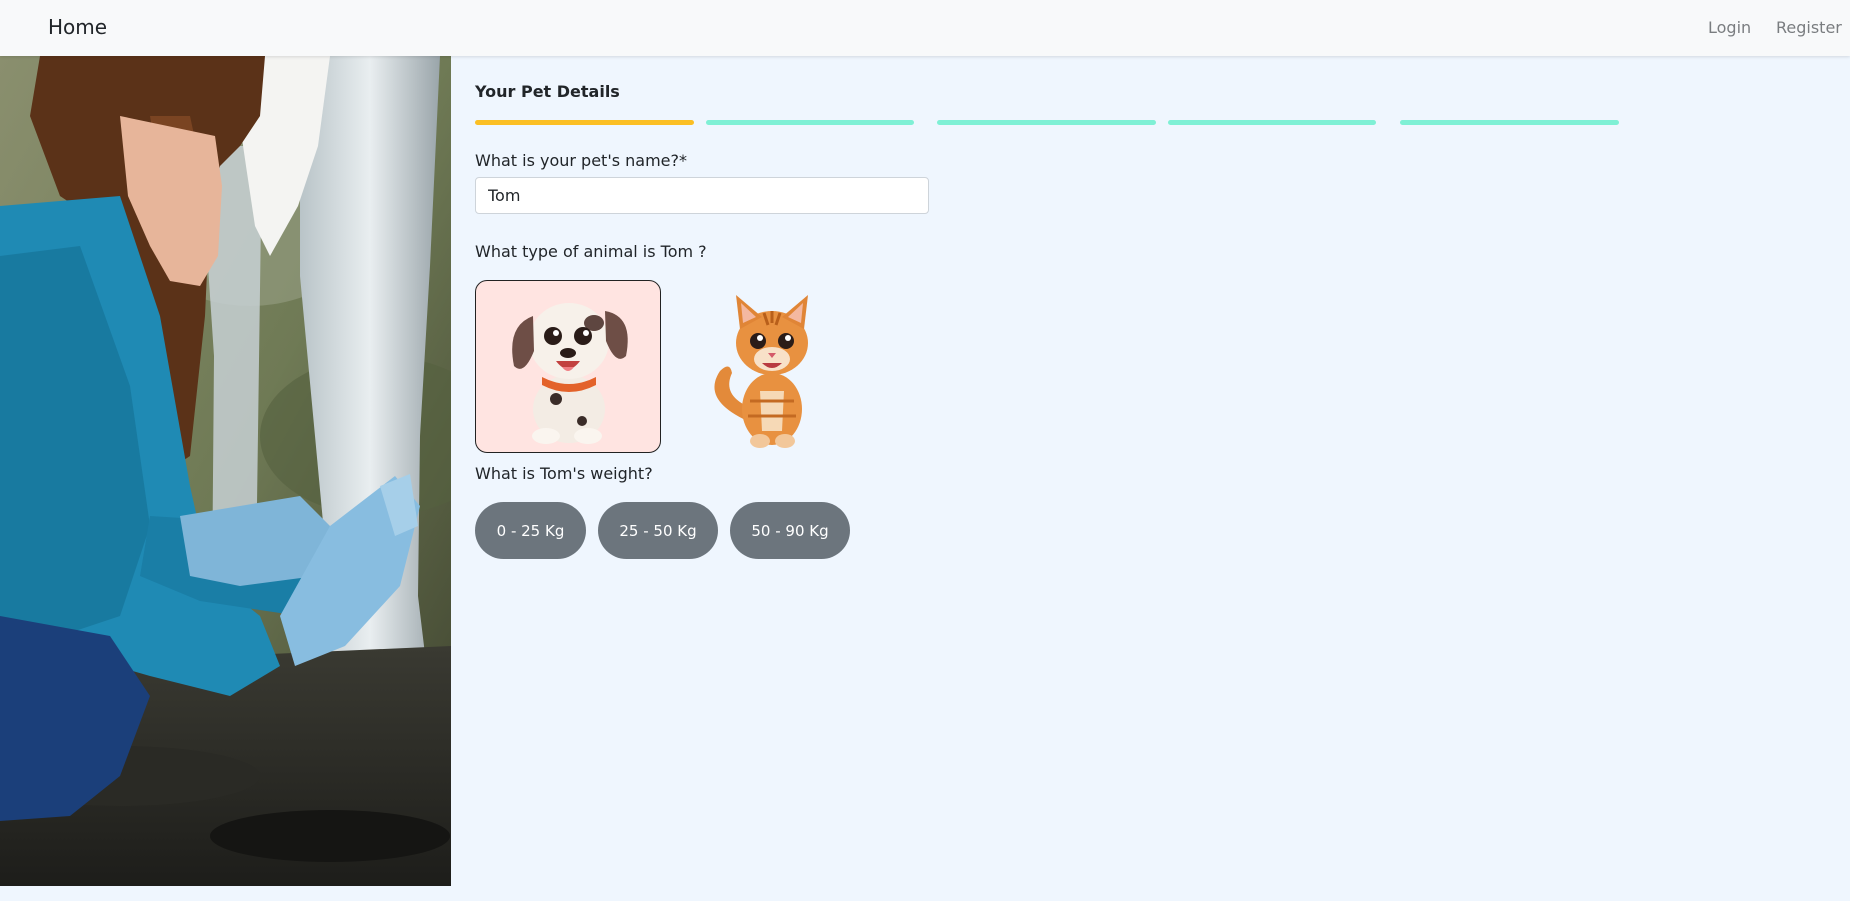 The width and height of the screenshot is (1850, 901). Describe the element at coordinates (1729, 27) in the screenshot. I see `login-link: Login` at that location.